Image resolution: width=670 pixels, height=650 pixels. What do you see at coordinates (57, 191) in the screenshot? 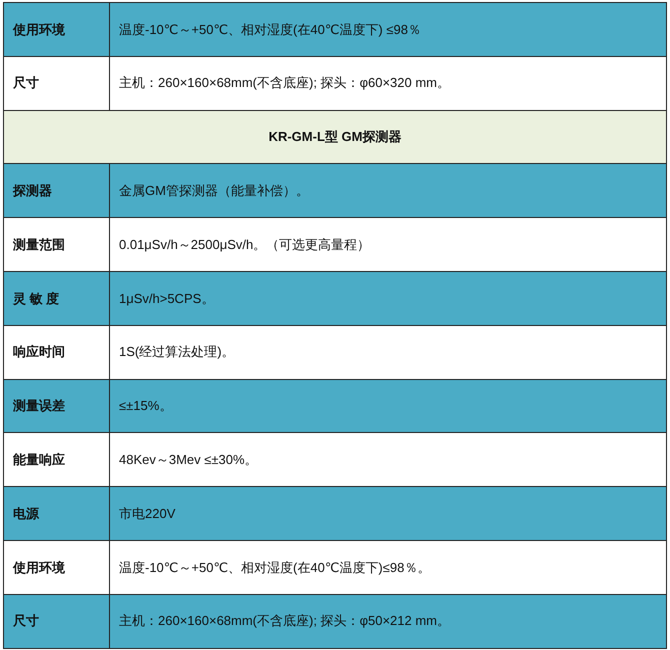
I see `label-cell: 探测器` at bounding box center [57, 191].